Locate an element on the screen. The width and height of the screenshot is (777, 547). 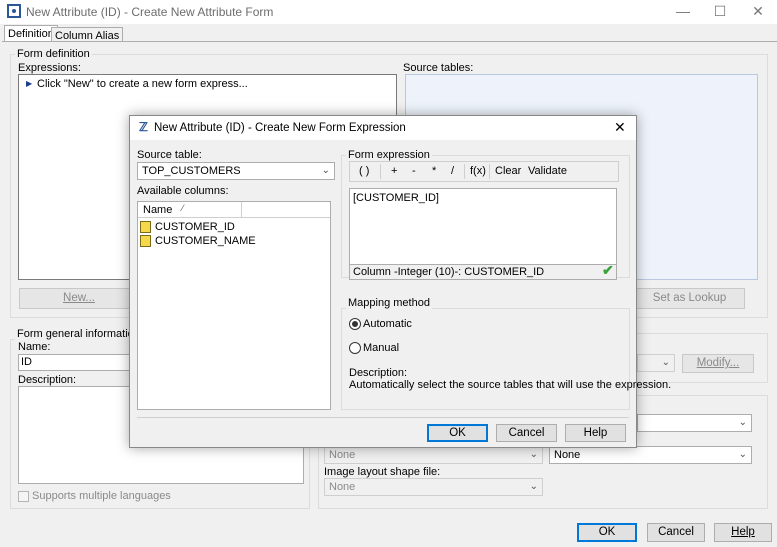
minus-button: - is located at coordinates (414, 171).